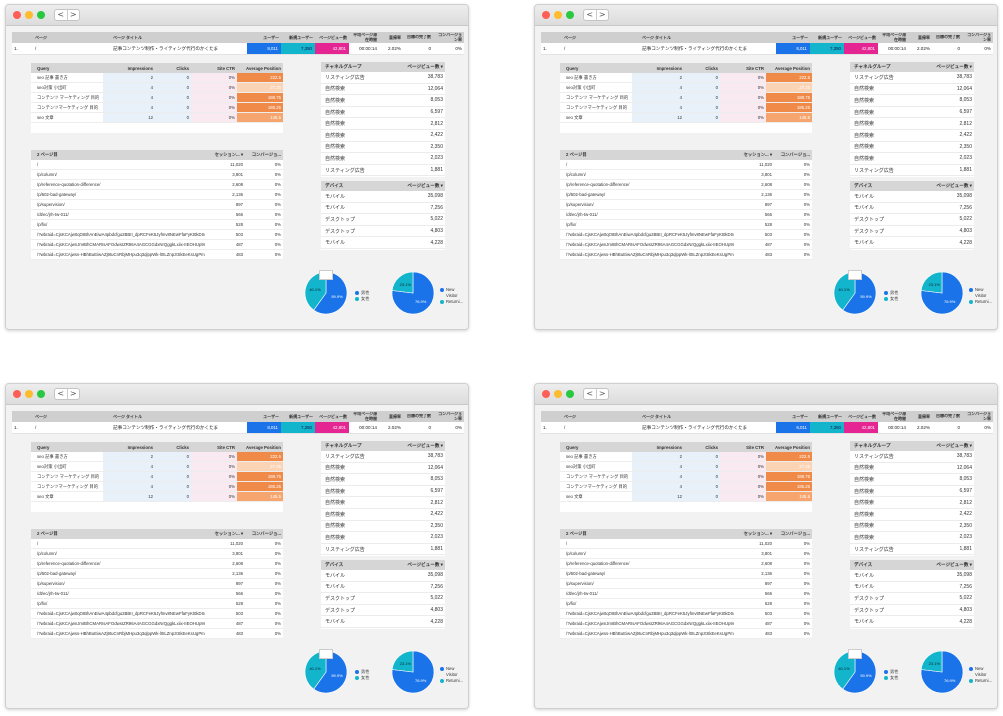 The width and height of the screenshot is (1003, 716). Describe the element at coordinates (912, 611) in the screenshot. I see `table-row: デスクトップ 4,803` at that location.